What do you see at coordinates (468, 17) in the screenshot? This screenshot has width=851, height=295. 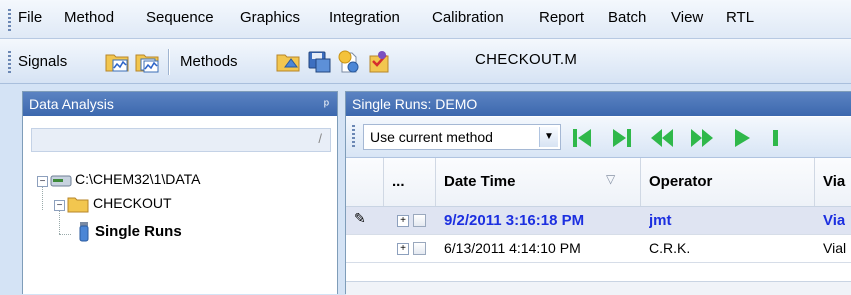 I see `menu-calibration: Calibration` at bounding box center [468, 17].